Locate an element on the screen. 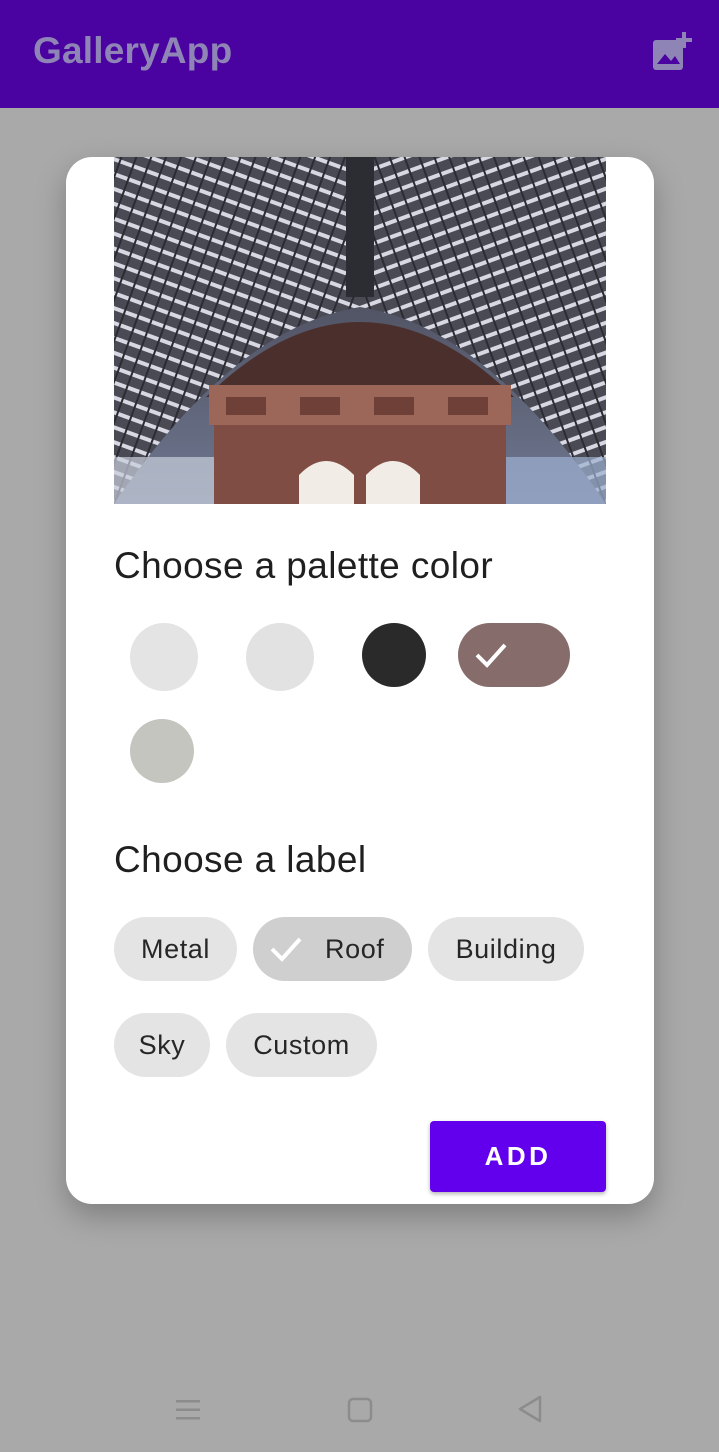  chip-label: Building is located at coordinates (506, 948).